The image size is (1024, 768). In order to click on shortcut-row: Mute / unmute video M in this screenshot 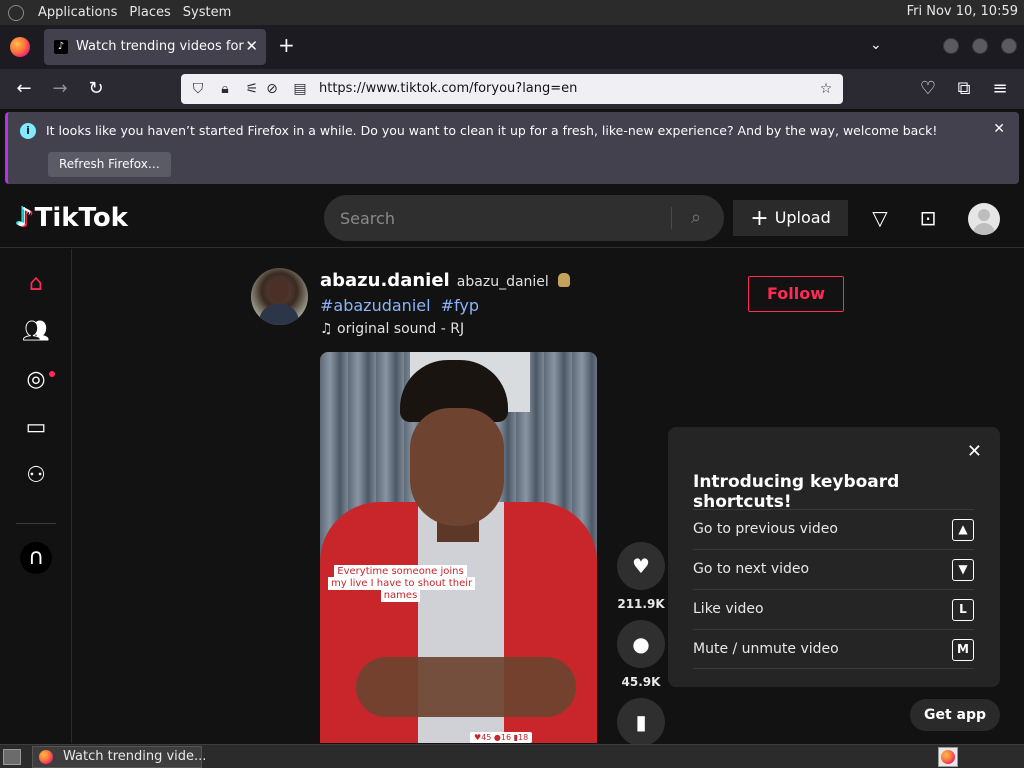, I will do `click(833, 649)`.